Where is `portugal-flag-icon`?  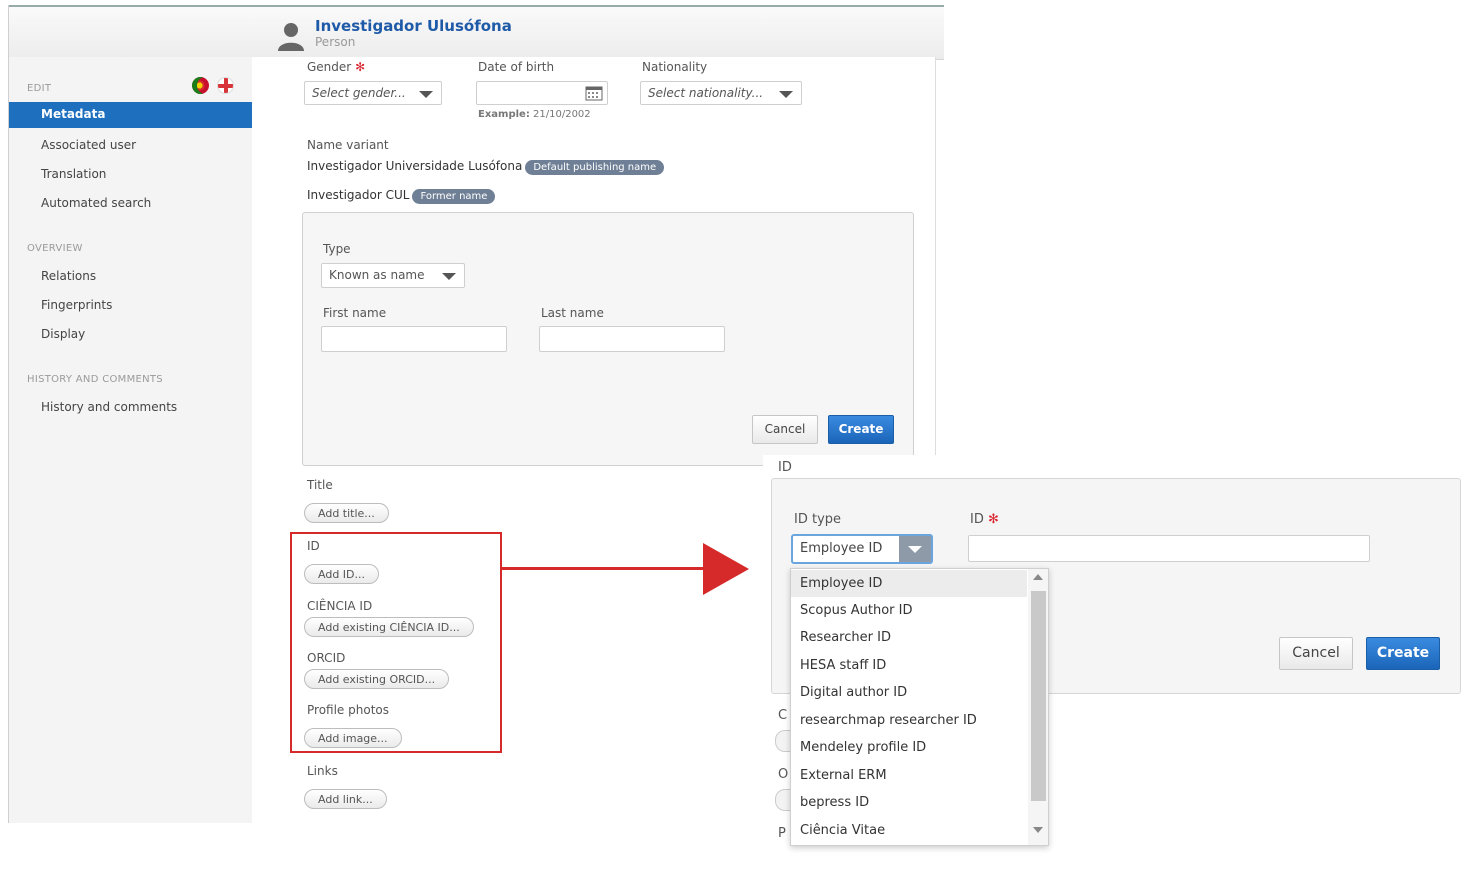
portugal-flag-icon is located at coordinates (200, 85).